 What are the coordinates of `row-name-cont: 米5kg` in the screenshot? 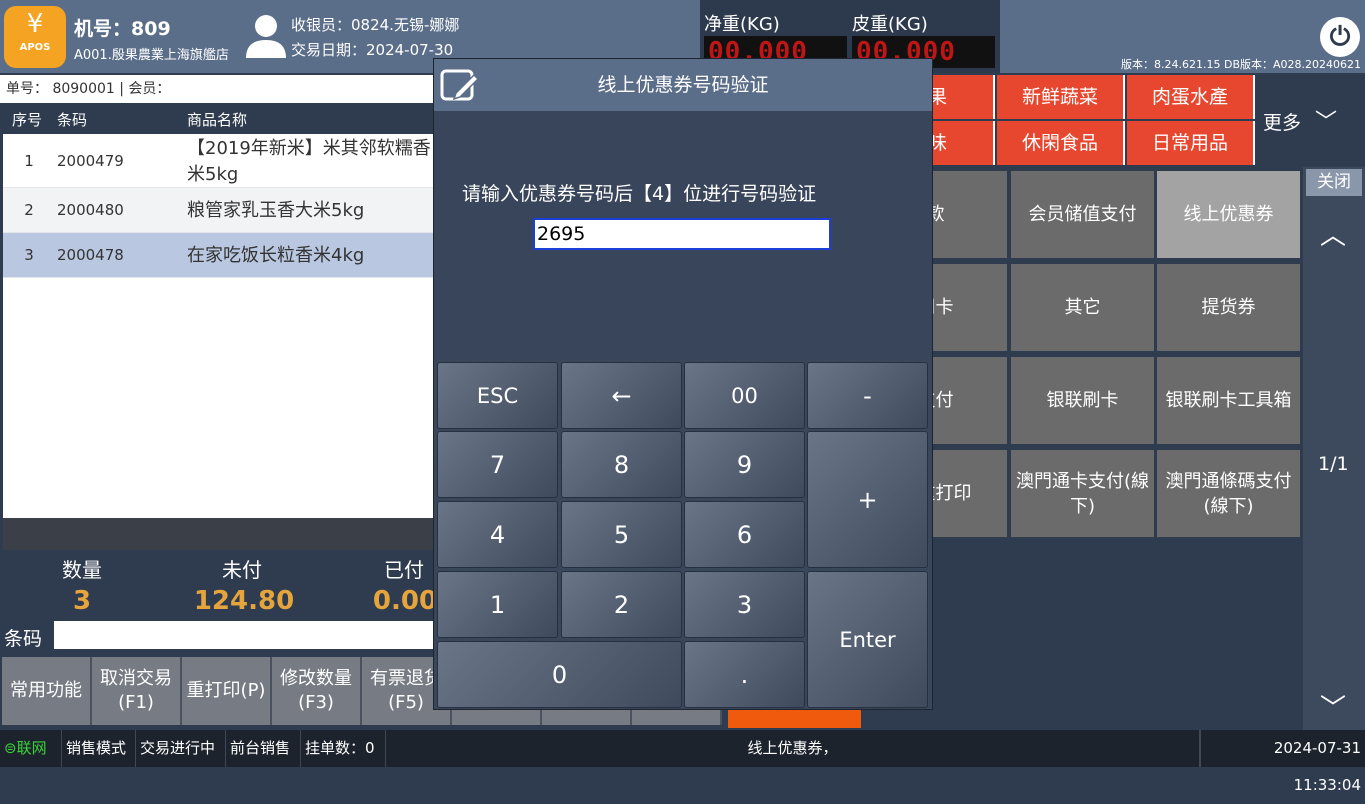 It's located at (213, 174).